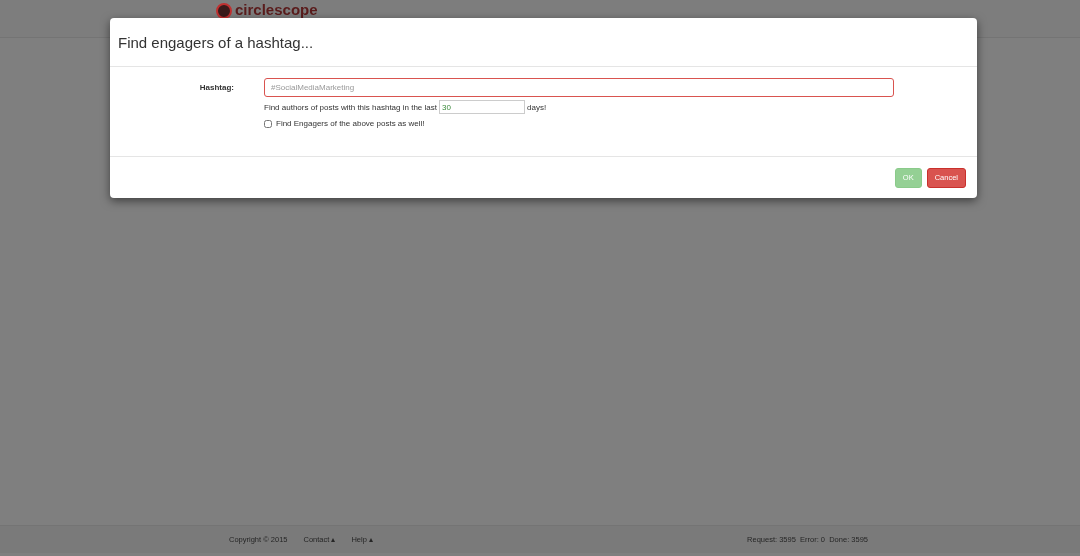  I want to click on field-label: Hashtag:, so click(216, 87).